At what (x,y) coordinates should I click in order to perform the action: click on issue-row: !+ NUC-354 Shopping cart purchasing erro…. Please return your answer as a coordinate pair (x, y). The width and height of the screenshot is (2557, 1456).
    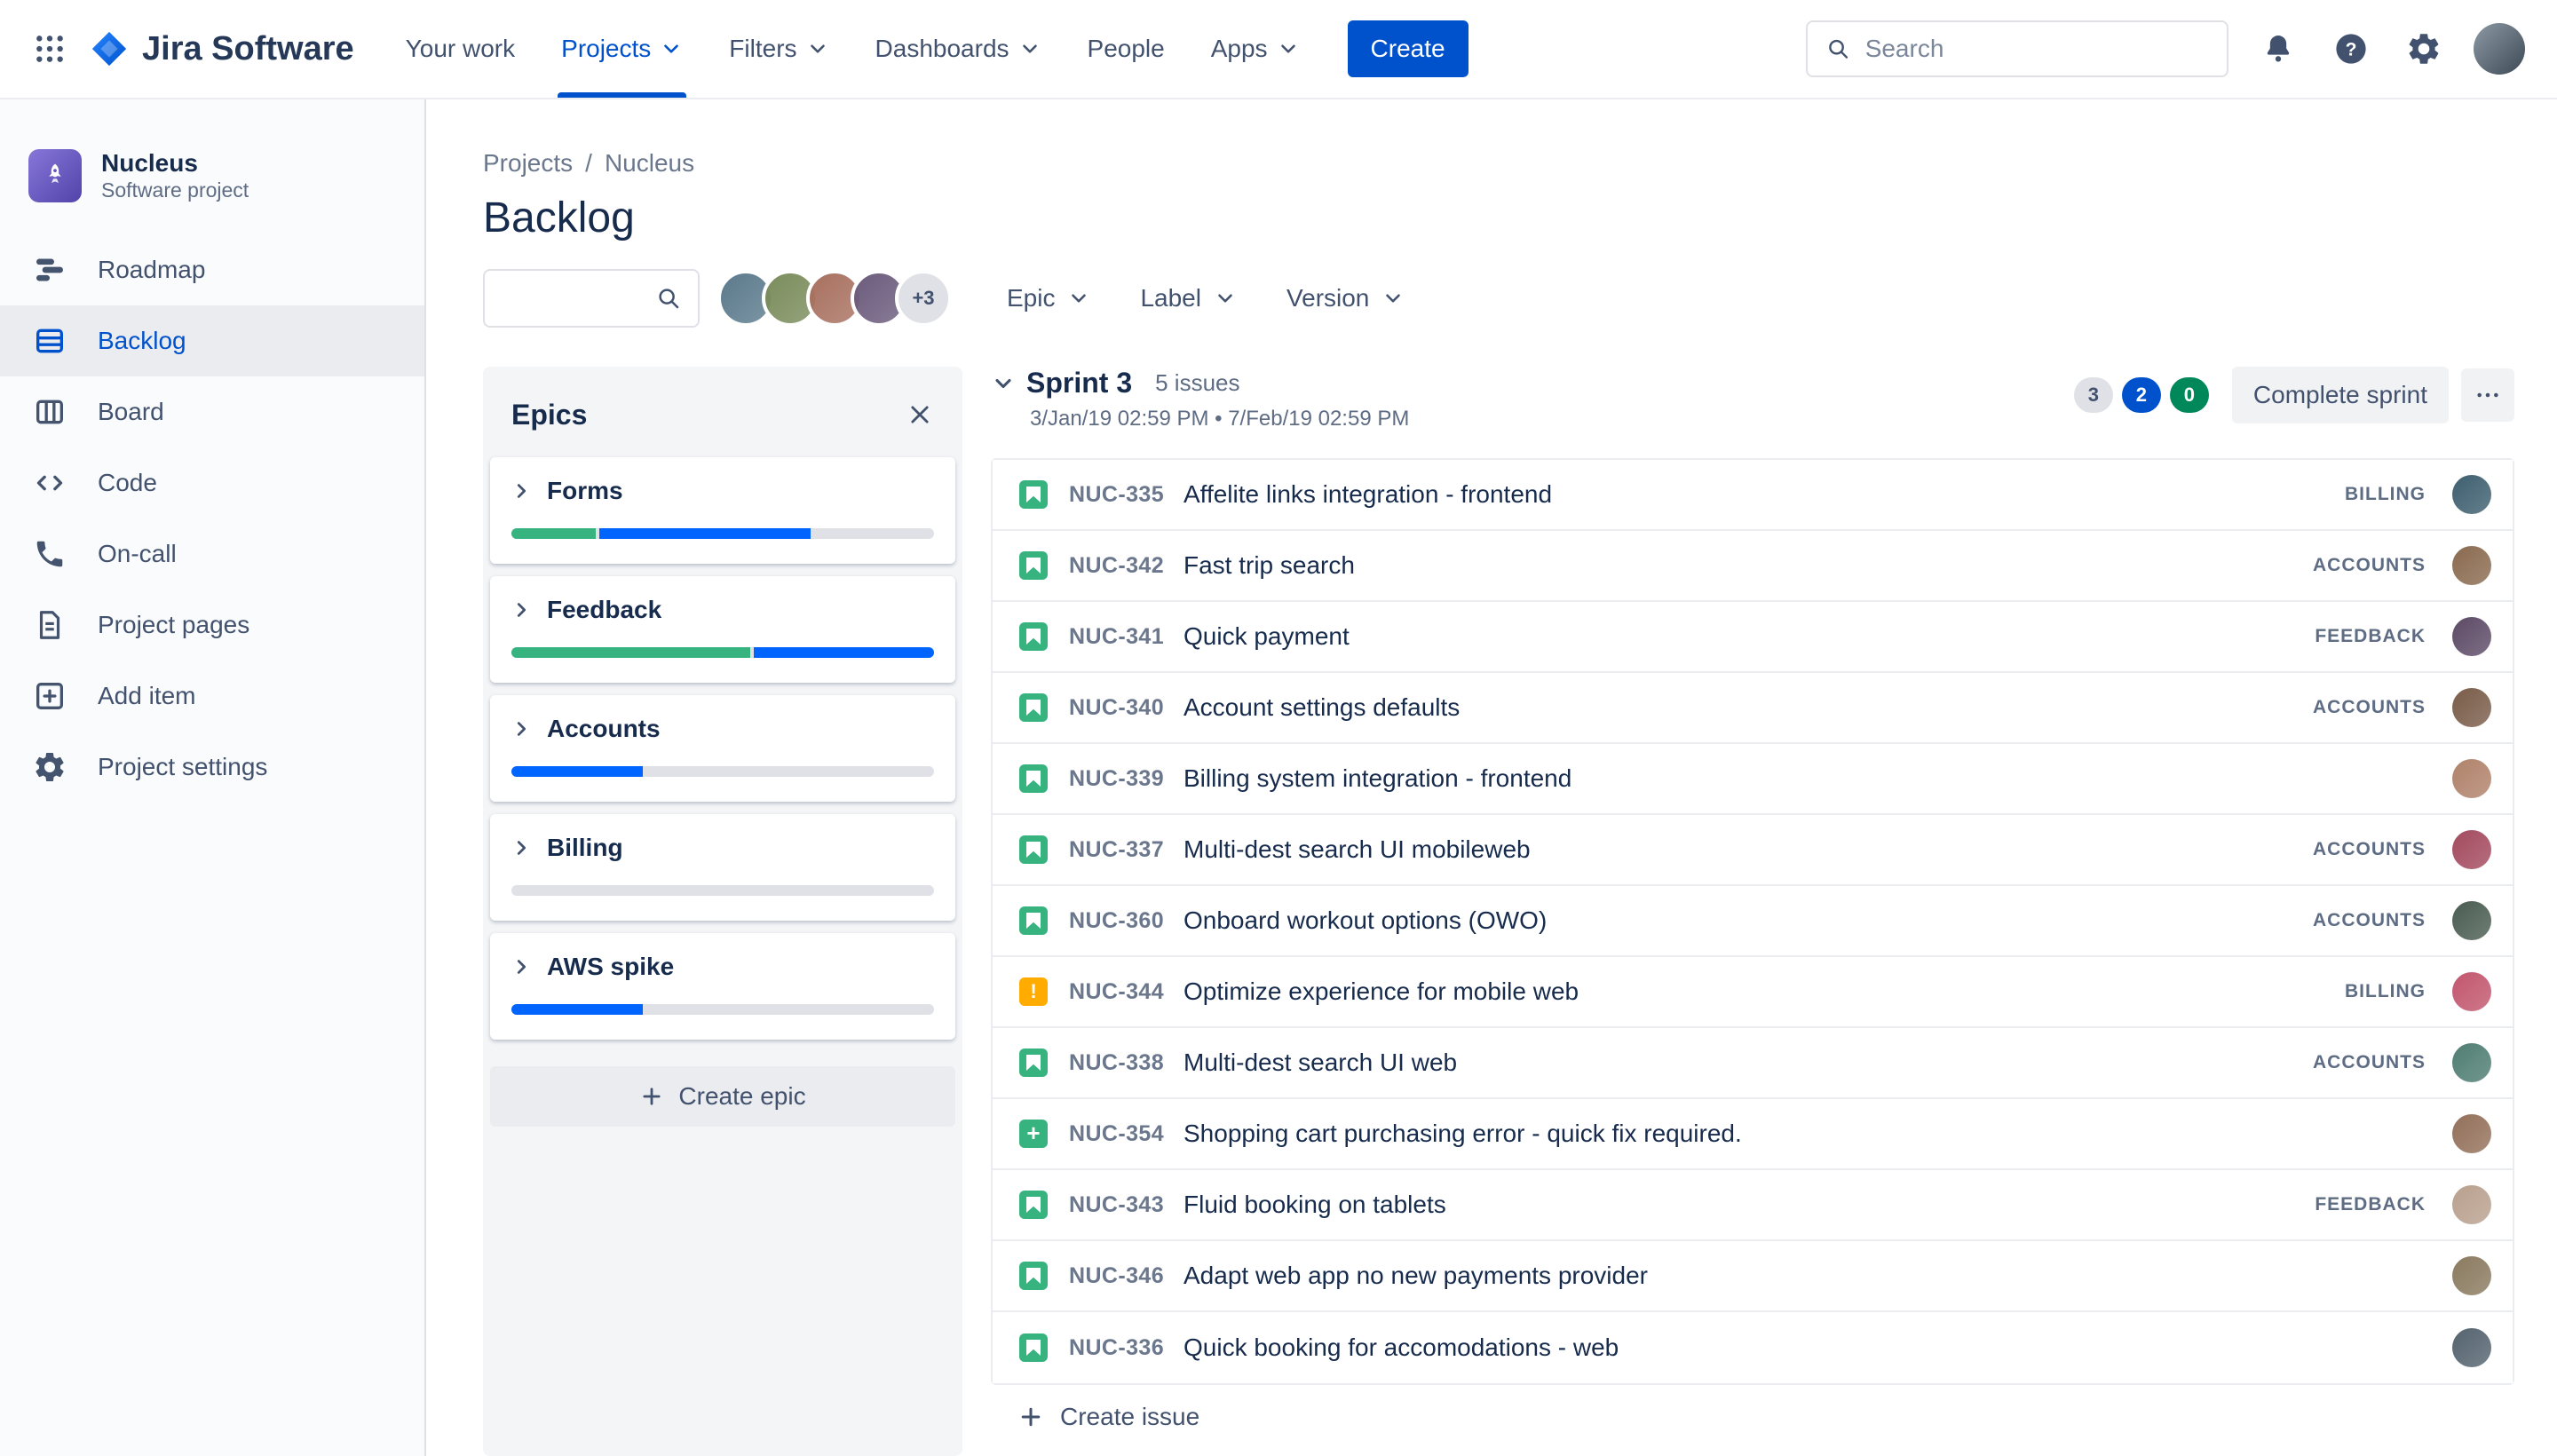
    Looking at the image, I should click on (1753, 1134).